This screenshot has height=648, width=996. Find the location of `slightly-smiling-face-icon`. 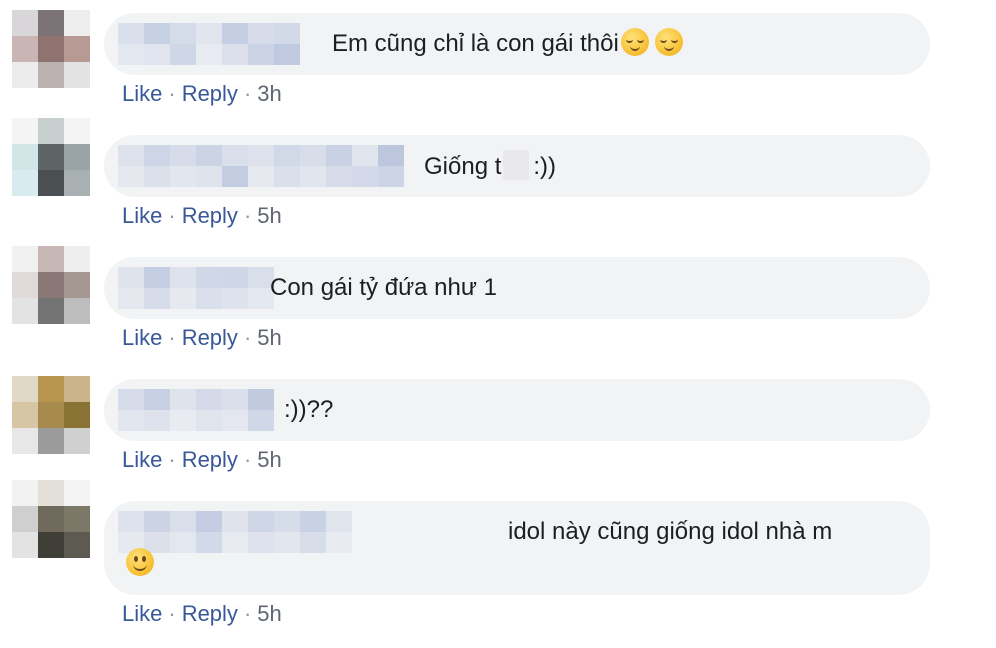

slightly-smiling-face-icon is located at coordinates (140, 562).